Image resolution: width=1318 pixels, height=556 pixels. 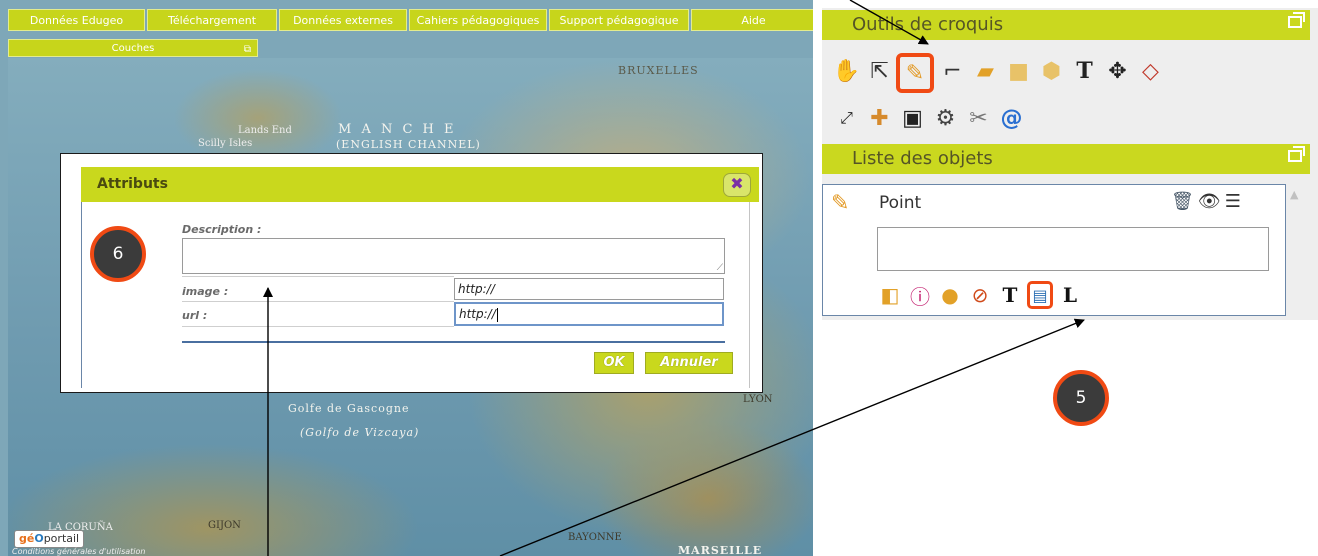 I want to click on map-label-gijon: GIJON, so click(x=224, y=525).